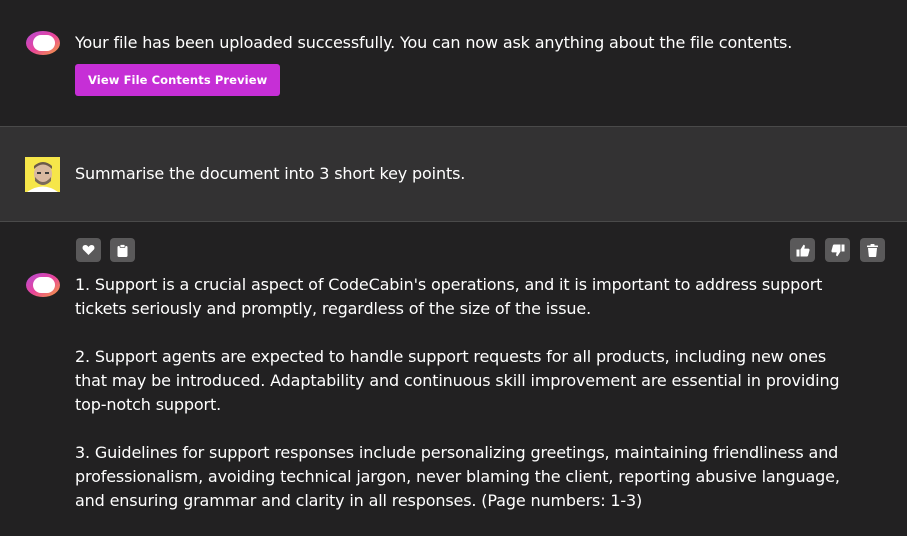 This screenshot has width=907, height=536. I want to click on view-file-preview-button: View File Contents Preview, so click(178, 80).